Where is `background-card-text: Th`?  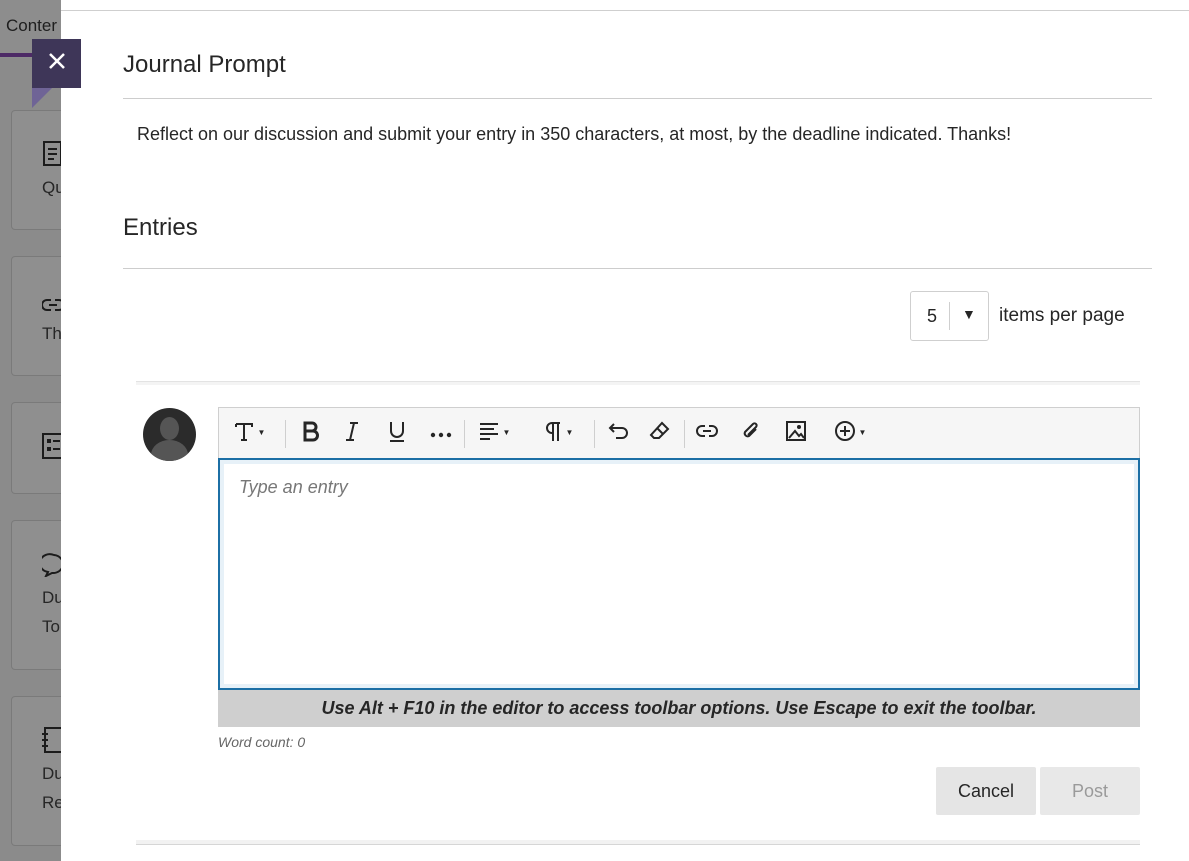 background-card-text: Th is located at coordinates (52, 333).